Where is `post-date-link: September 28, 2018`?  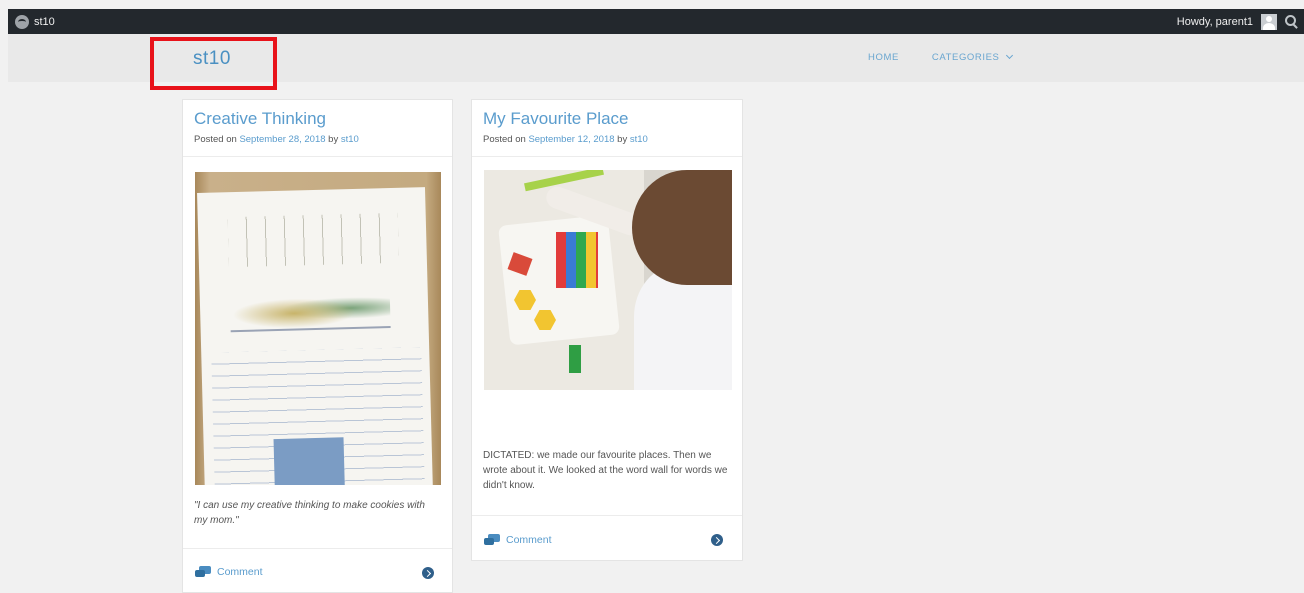
post-date-link: September 28, 2018 is located at coordinates (282, 139).